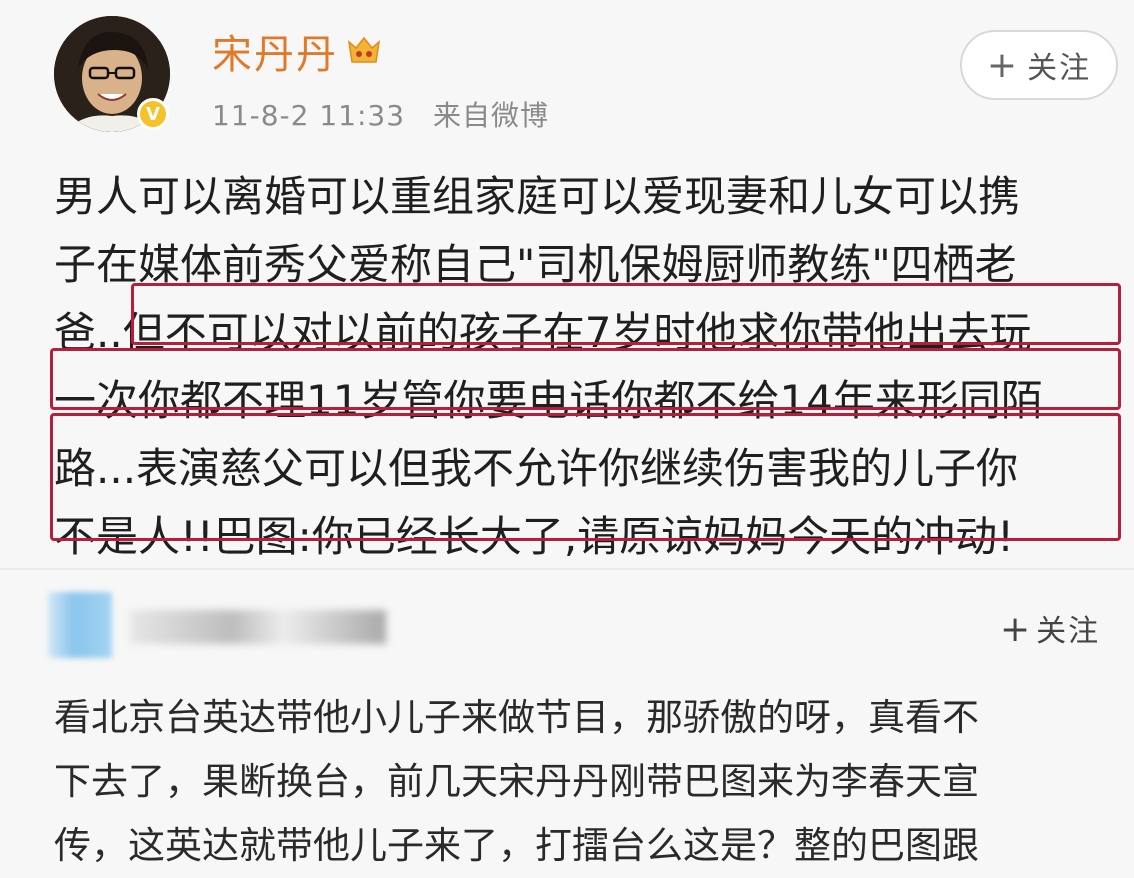  I want to click on post-source: 来自微博, so click(491, 115).